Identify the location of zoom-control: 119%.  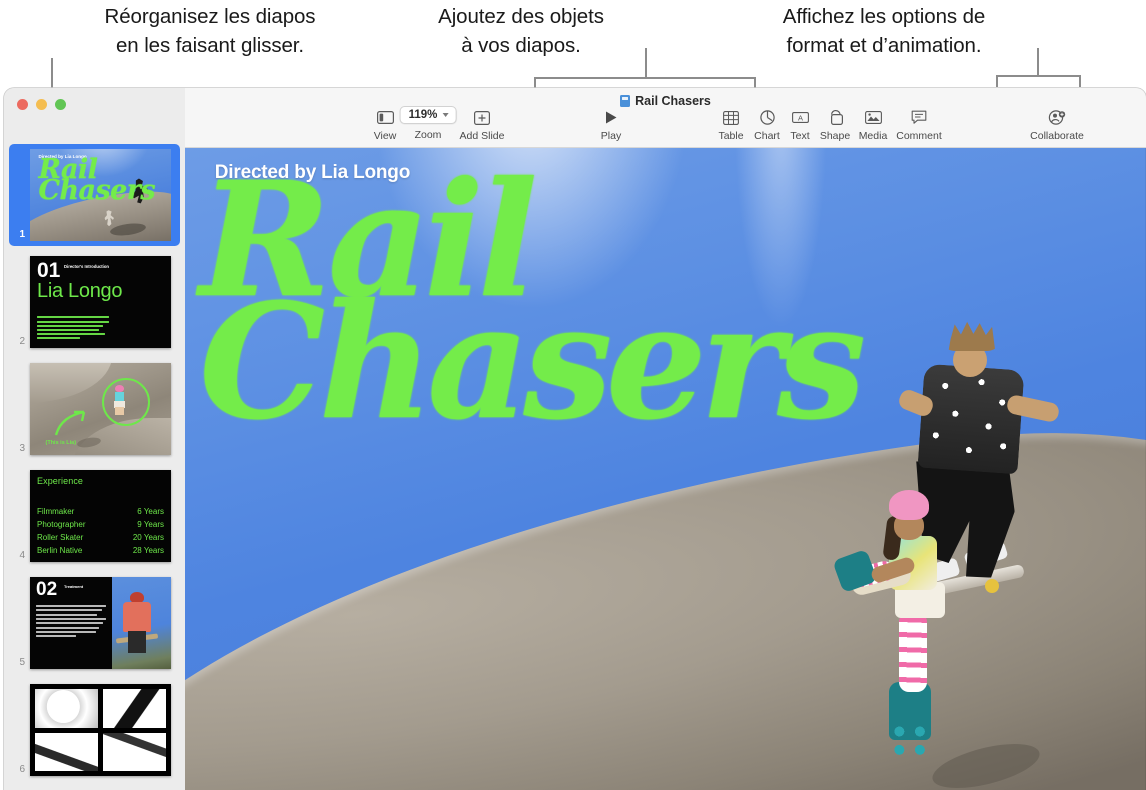
(428, 115).